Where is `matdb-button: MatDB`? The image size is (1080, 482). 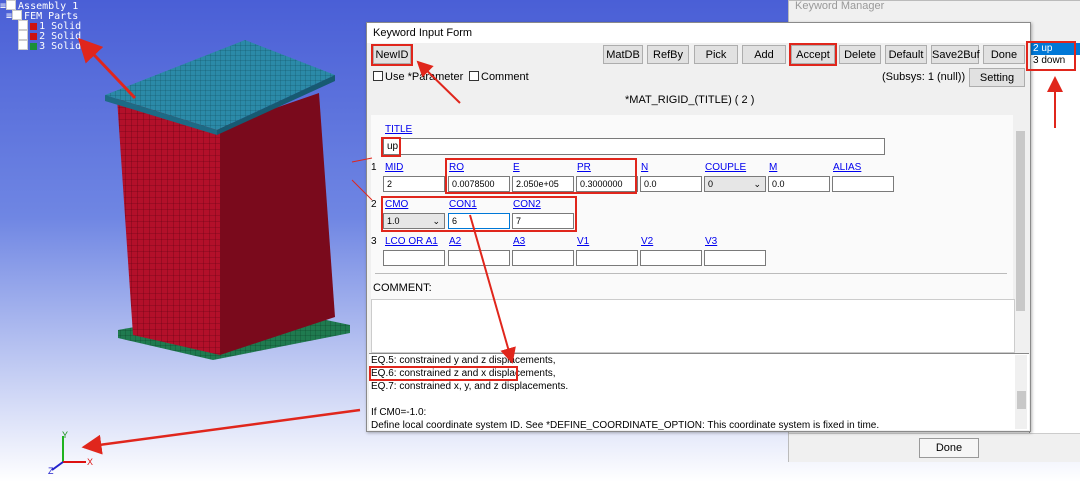 matdb-button: MatDB is located at coordinates (623, 54).